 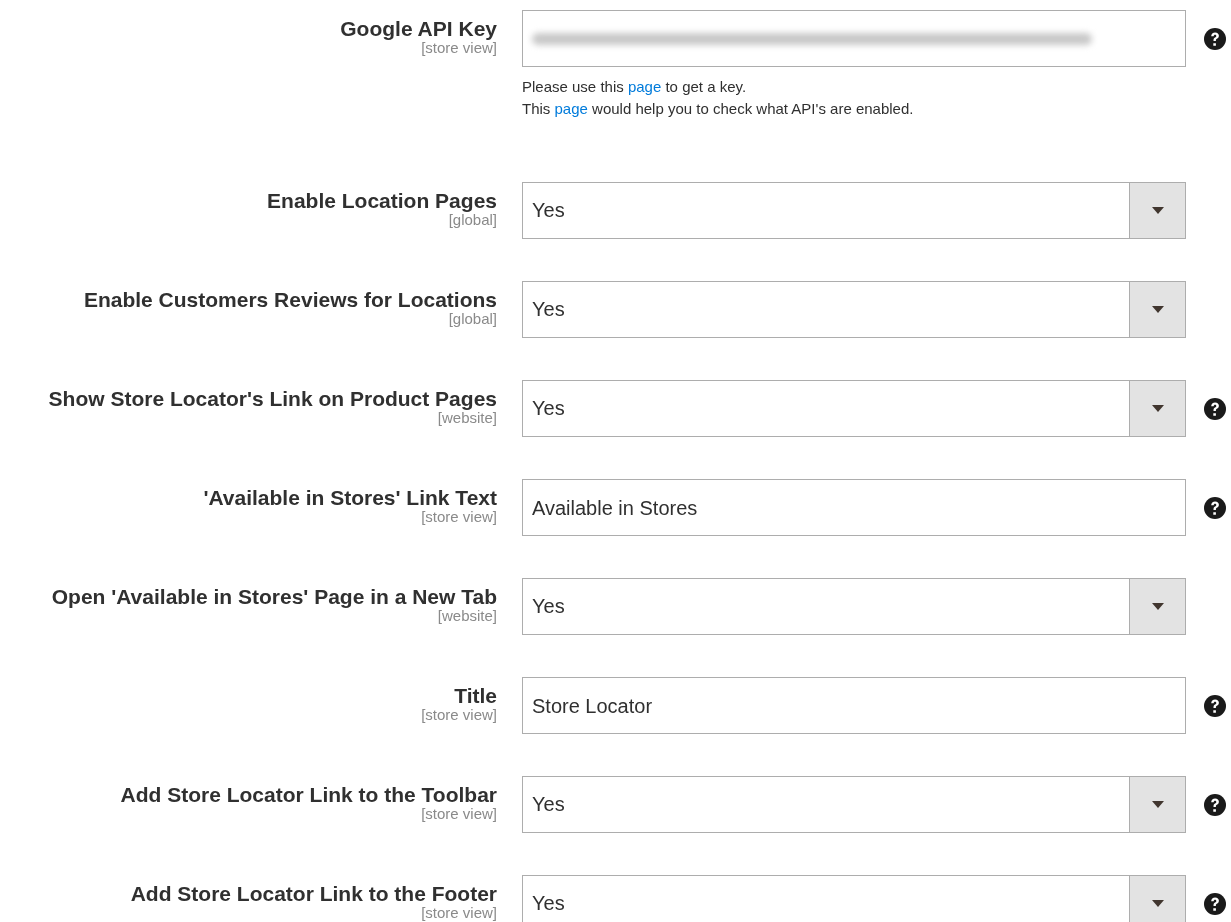 I want to click on field-label: Enable Location Pages, so click(x=381, y=201).